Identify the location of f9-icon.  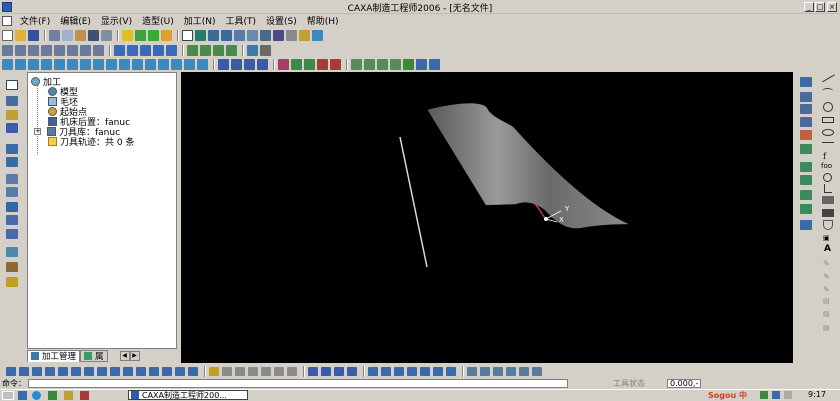
(115, 371).